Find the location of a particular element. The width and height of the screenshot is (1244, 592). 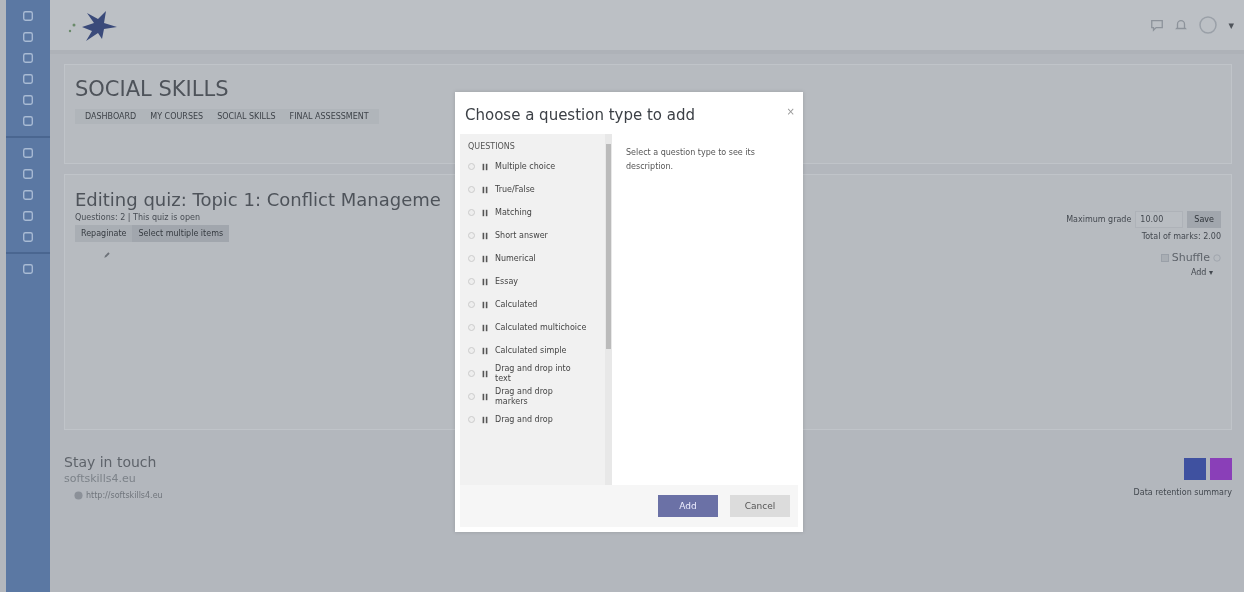

footer-heading: Stay in touch is located at coordinates (111, 462).